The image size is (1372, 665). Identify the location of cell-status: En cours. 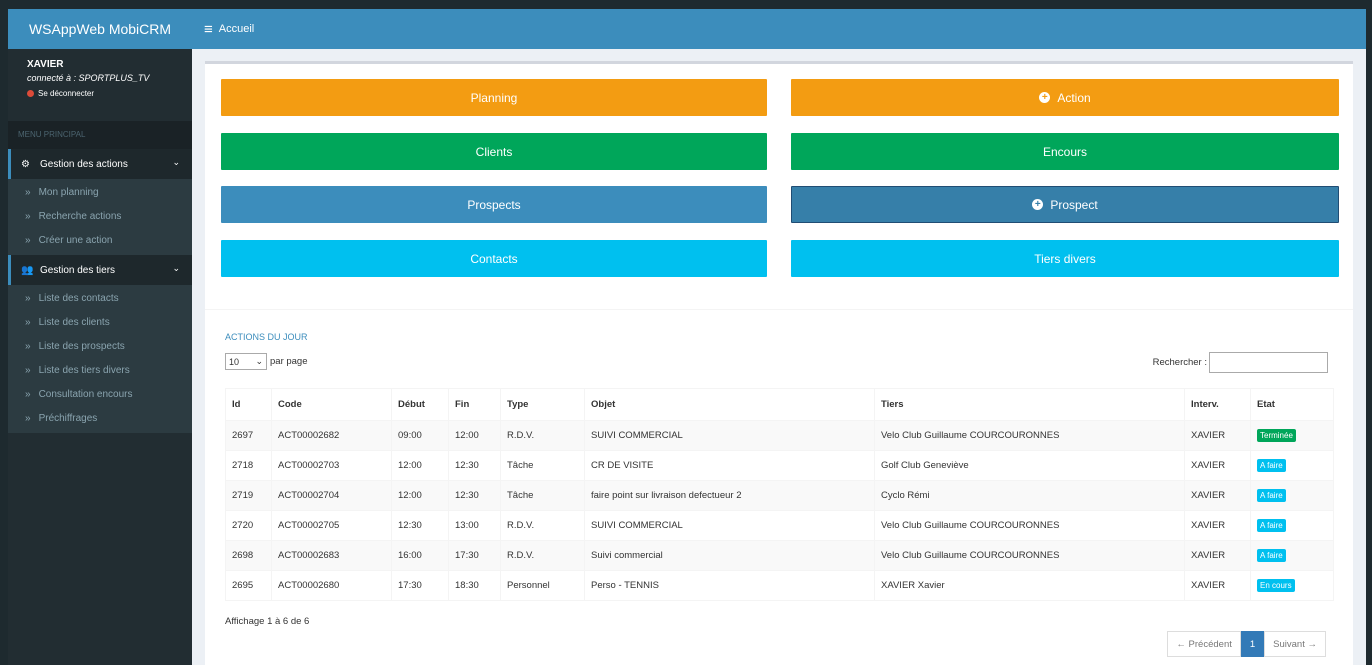
(1292, 585).